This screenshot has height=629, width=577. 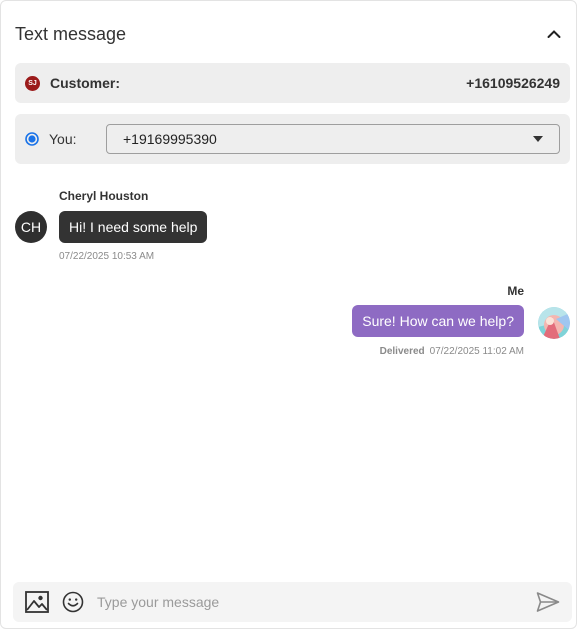 What do you see at coordinates (32, 83) in the screenshot?
I see `customer-avatar: SJ` at bounding box center [32, 83].